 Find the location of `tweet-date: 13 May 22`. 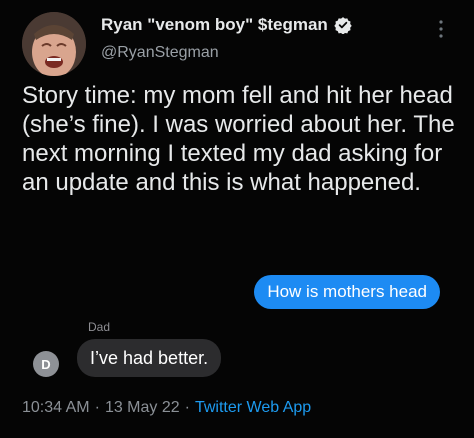

tweet-date: 13 May 22 is located at coordinates (142, 408).